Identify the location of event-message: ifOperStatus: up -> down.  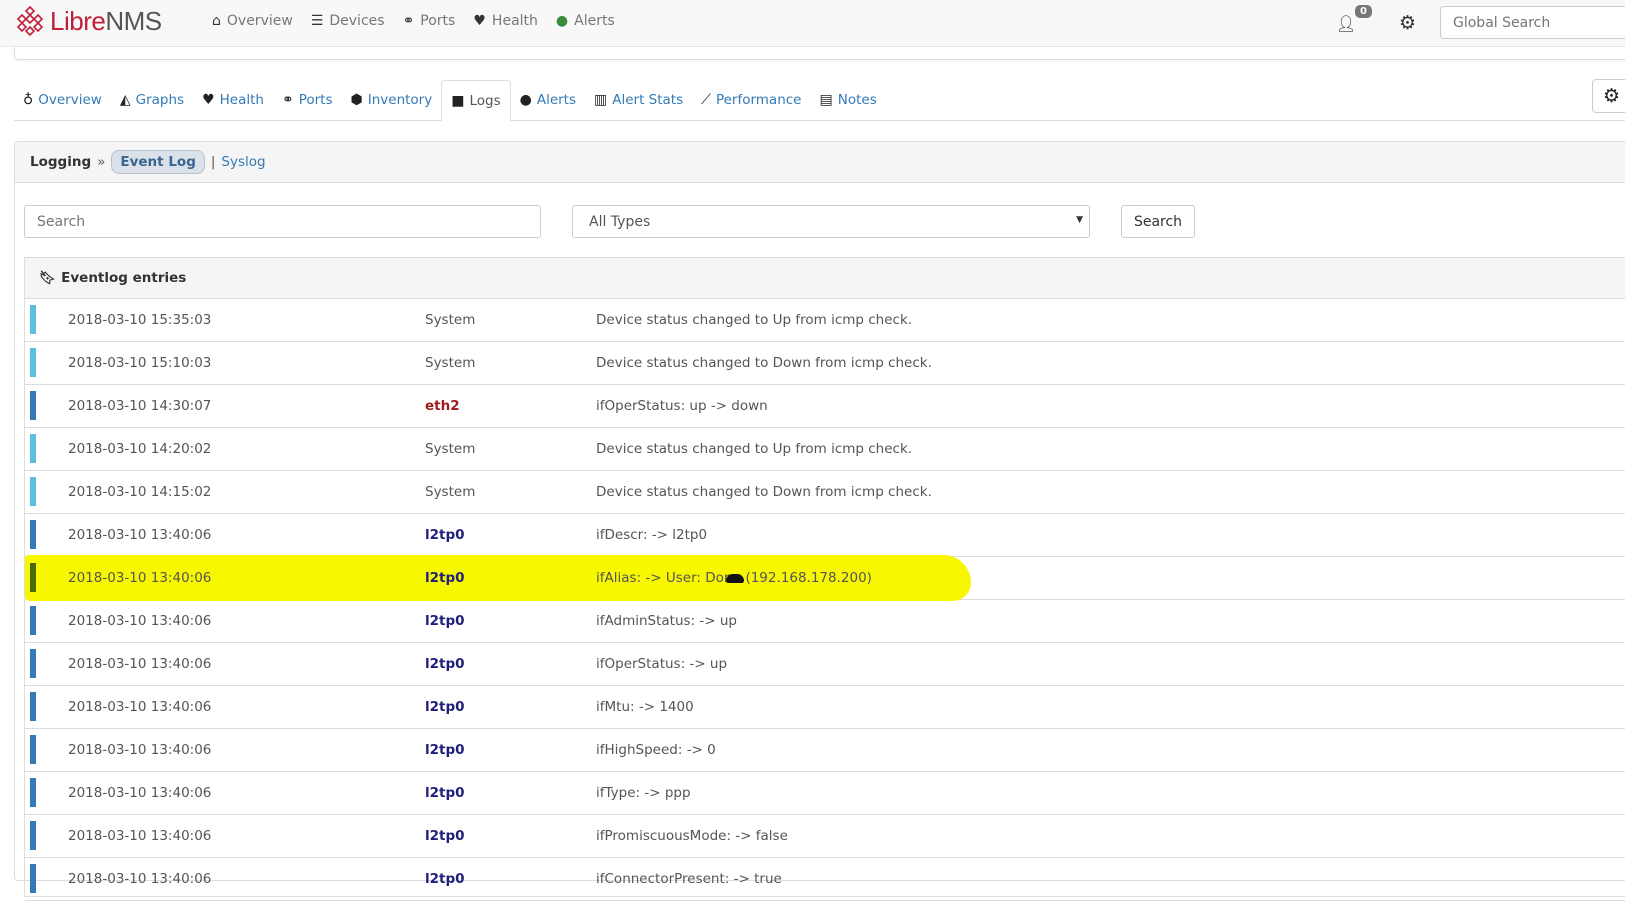
(682, 406).